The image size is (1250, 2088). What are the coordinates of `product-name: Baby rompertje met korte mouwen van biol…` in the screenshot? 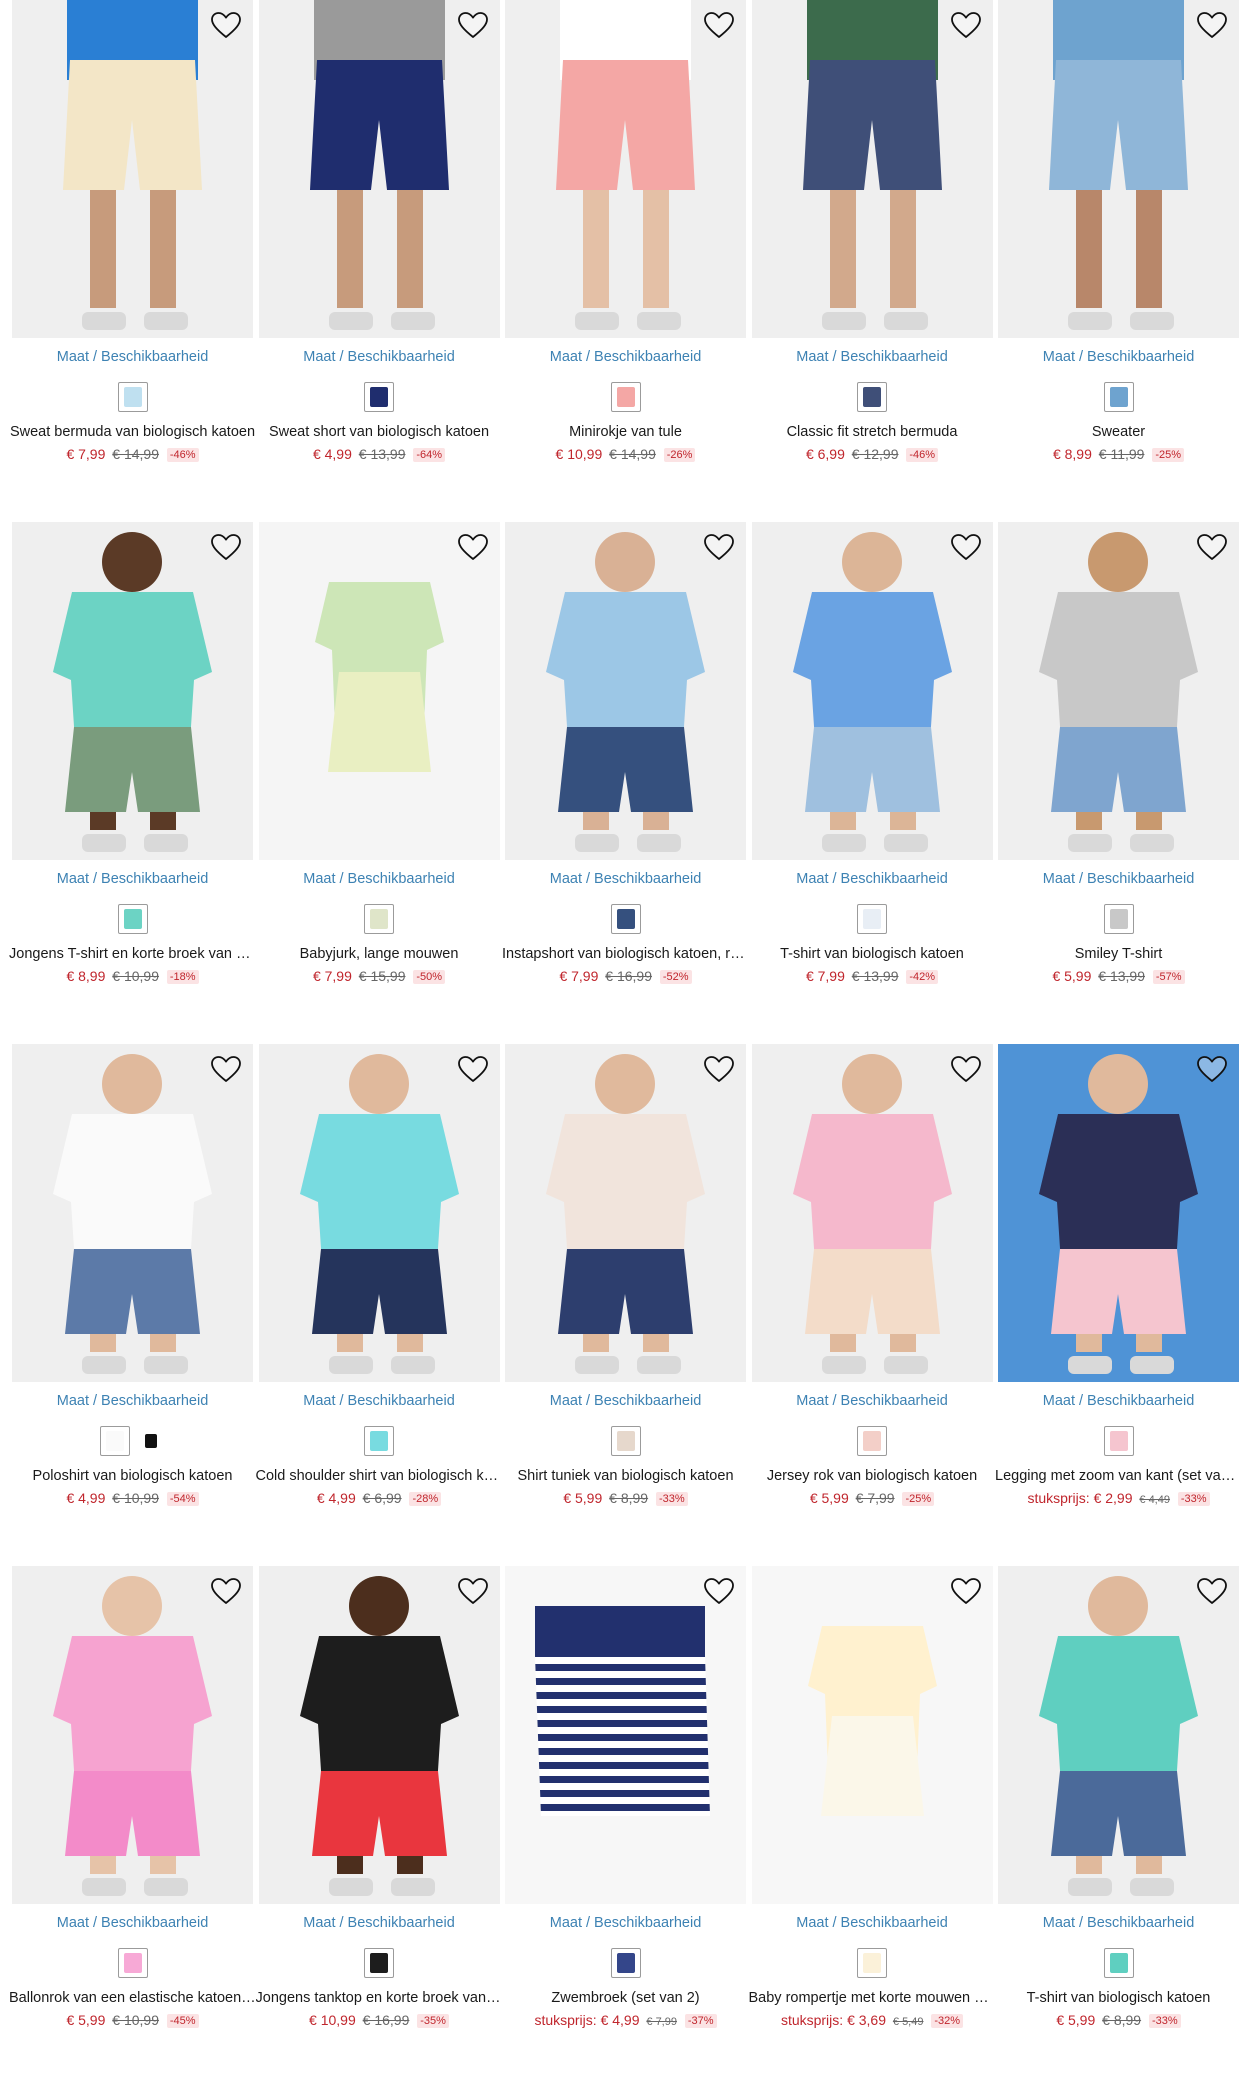 It's located at (872, 1998).